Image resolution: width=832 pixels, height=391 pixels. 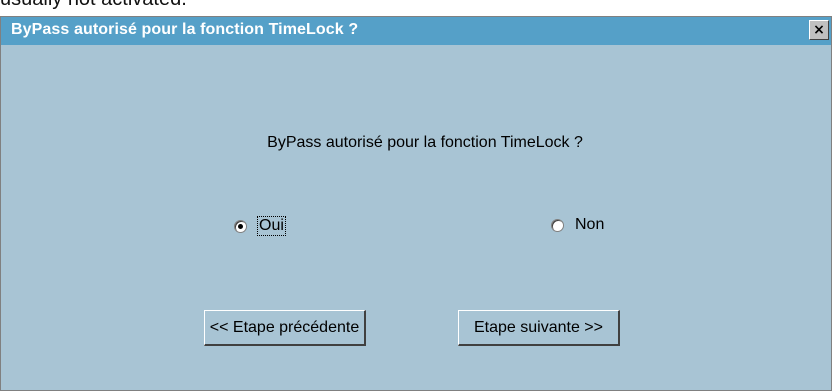 I want to click on radio-button-oui, so click(x=240, y=226).